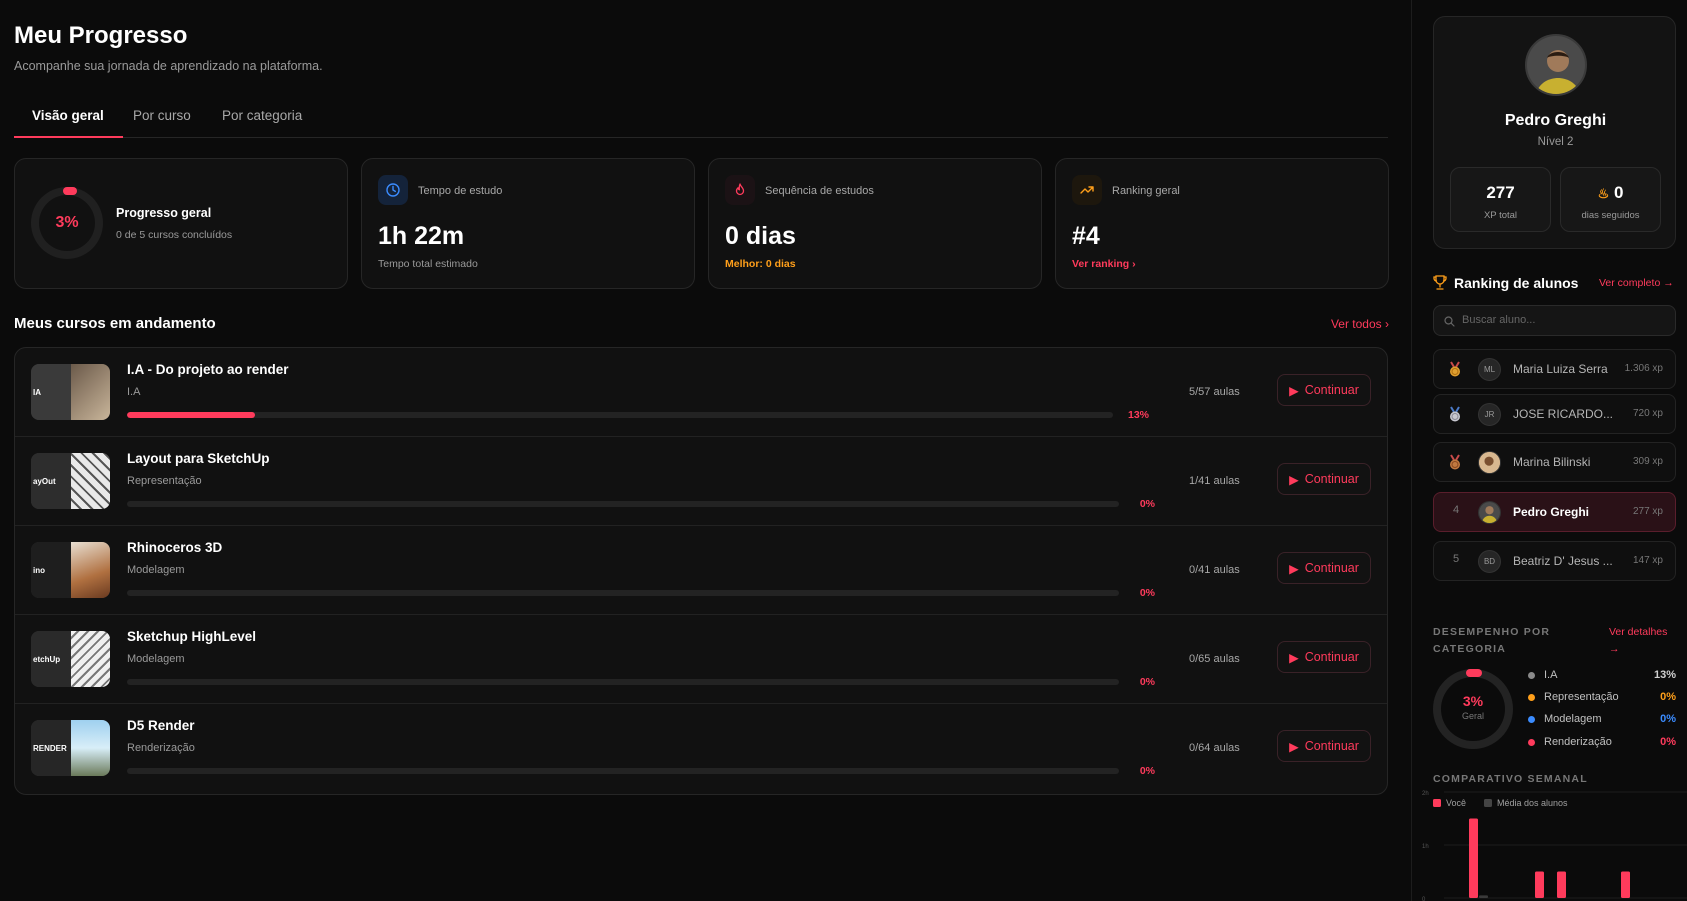  I want to click on ranking-row: JR JOSE RICARDO... 720 xp, so click(1554, 414).